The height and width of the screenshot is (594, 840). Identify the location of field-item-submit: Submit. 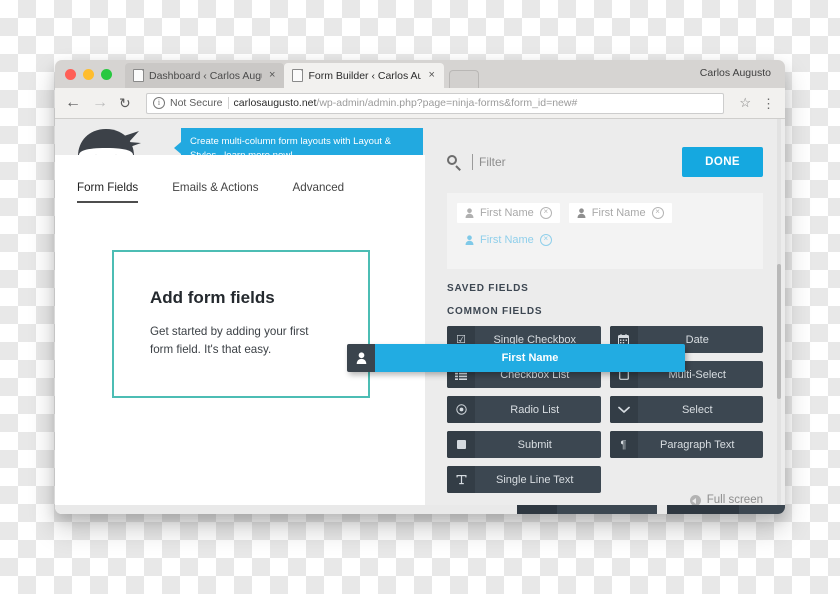
(524, 444).